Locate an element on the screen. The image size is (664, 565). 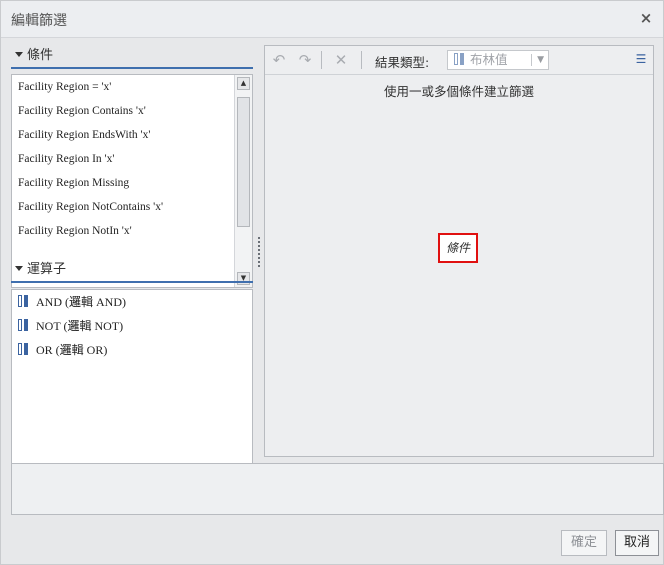
menu-icon: ☰ is located at coordinates (641, 59).